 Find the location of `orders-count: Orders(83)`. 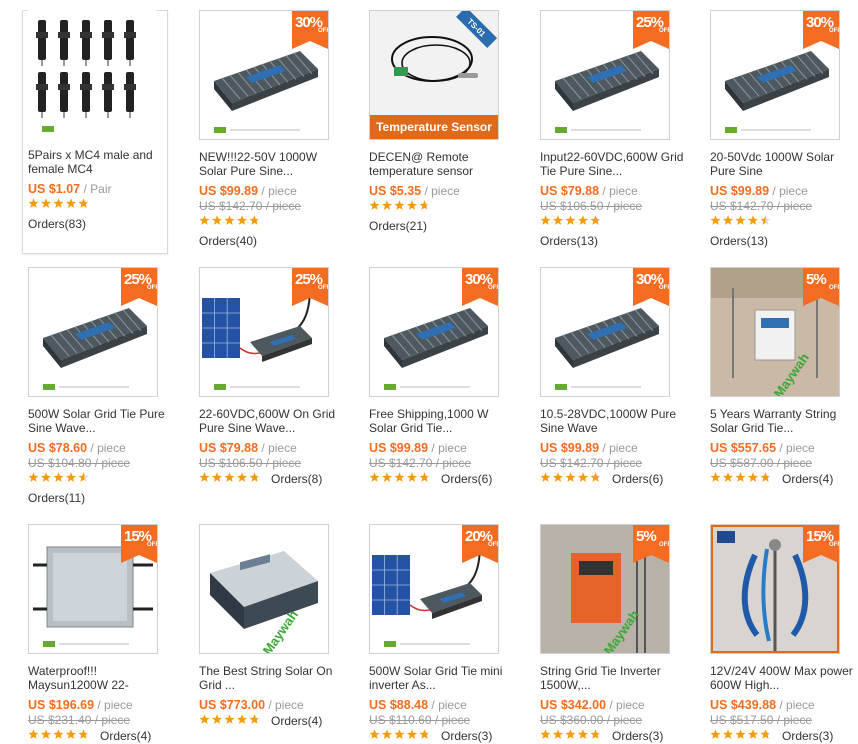

orders-count: Orders(83) is located at coordinates (97, 224).